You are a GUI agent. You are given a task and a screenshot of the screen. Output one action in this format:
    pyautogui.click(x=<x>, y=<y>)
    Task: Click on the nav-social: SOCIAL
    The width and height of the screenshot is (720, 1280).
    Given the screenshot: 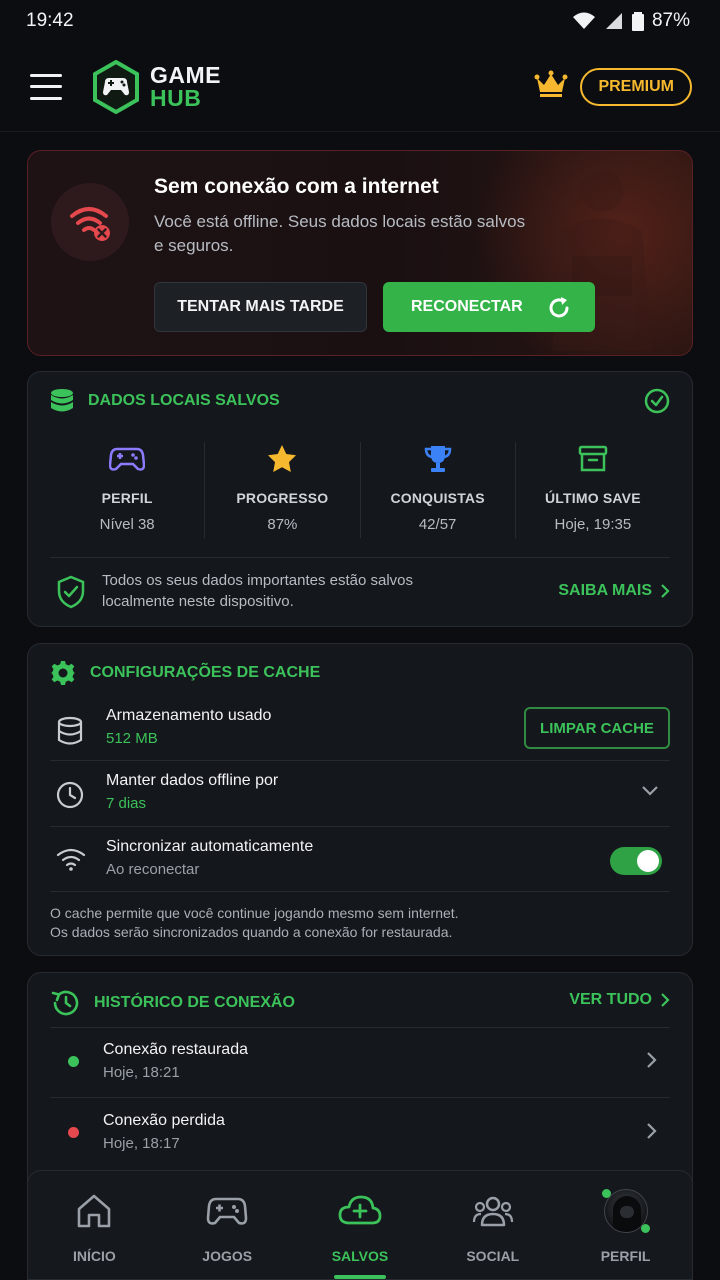 What is the action you would take?
    pyautogui.click(x=492, y=1225)
    